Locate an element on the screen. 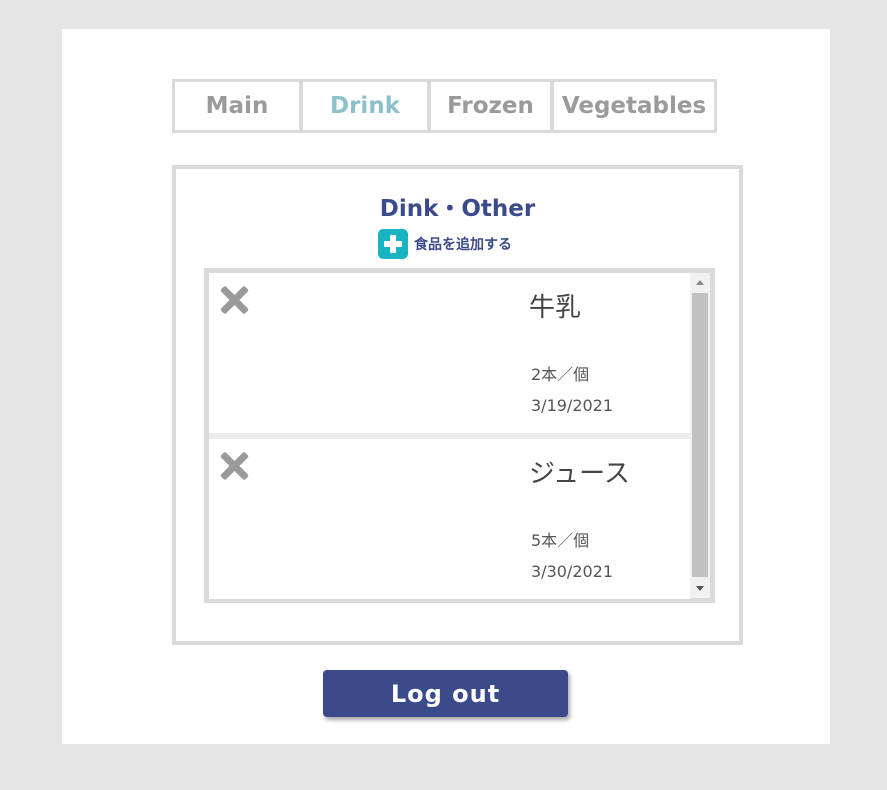 Image resolution: width=887 pixels, height=790 pixels. item-date: 3/30/2021 is located at coordinates (572, 571).